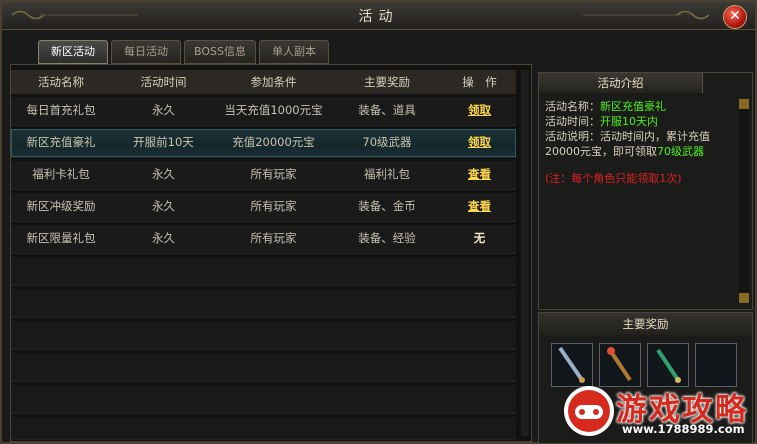 The width and height of the screenshot is (757, 444). Describe the element at coordinates (525, 253) in the screenshot. I see `table-scrollbar` at that location.